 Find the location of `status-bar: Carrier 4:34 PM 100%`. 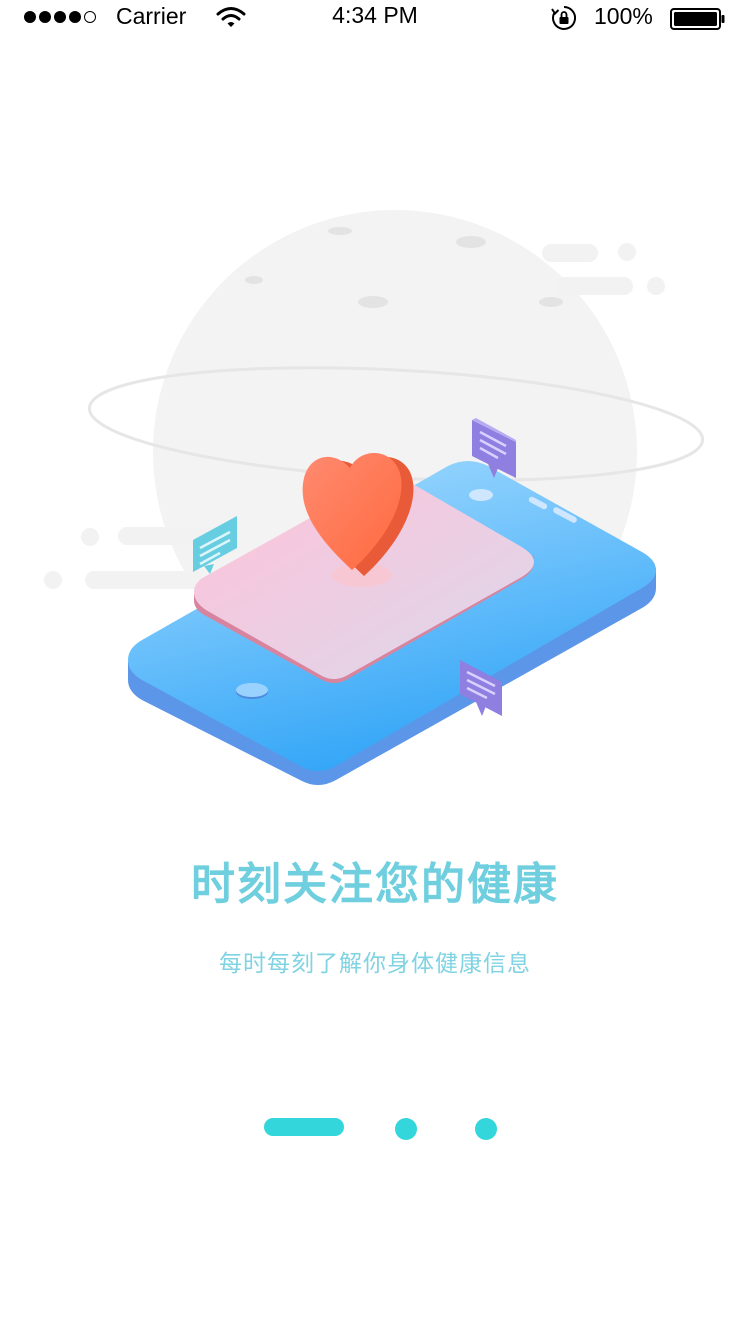

status-bar: Carrier 4:34 PM 100% is located at coordinates (375, 18).